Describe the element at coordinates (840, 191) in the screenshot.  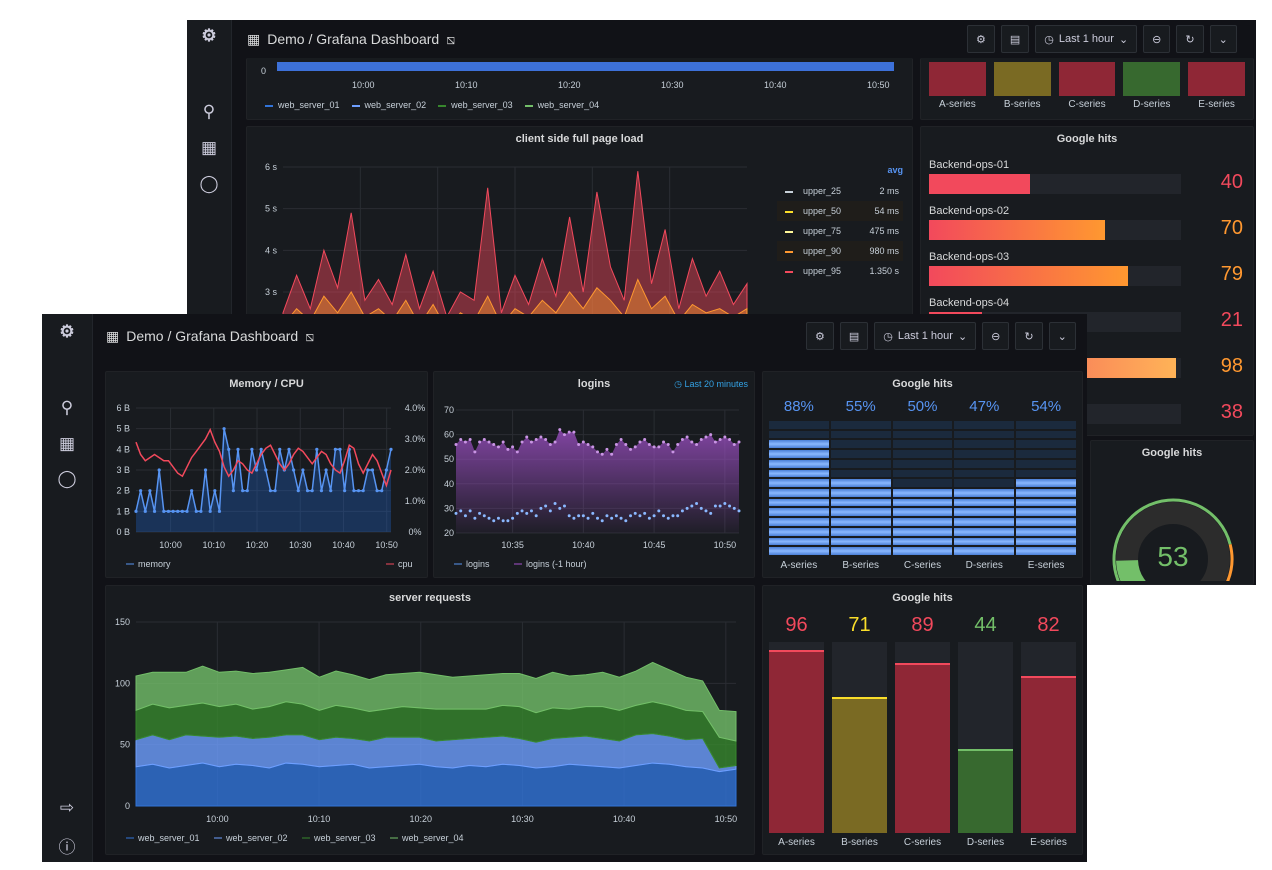
I see `legend-row: upper_25 2 ms` at that location.